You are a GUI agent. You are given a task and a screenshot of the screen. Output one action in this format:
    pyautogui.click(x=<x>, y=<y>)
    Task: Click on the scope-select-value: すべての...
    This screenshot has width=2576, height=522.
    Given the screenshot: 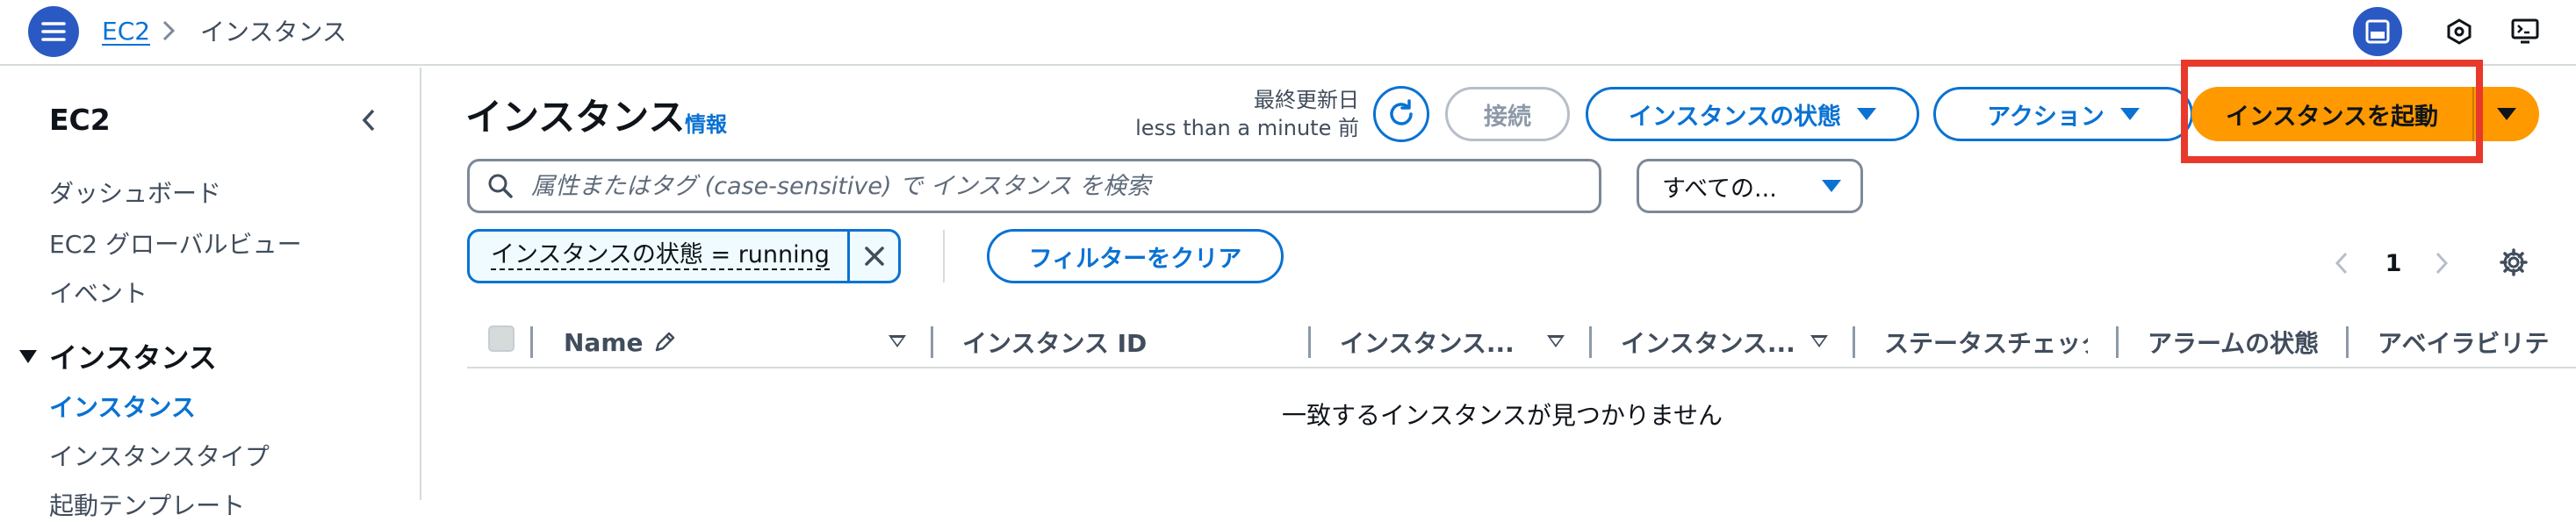 What is the action you would take?
    pyautogui.click(x=1719, y=189)
    